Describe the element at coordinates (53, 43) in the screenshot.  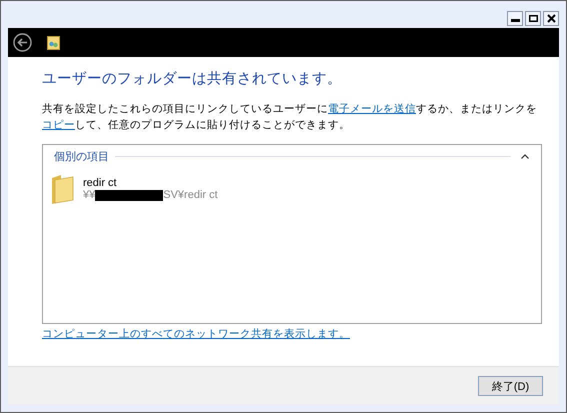
I see `shared-folder-icon` at that location.